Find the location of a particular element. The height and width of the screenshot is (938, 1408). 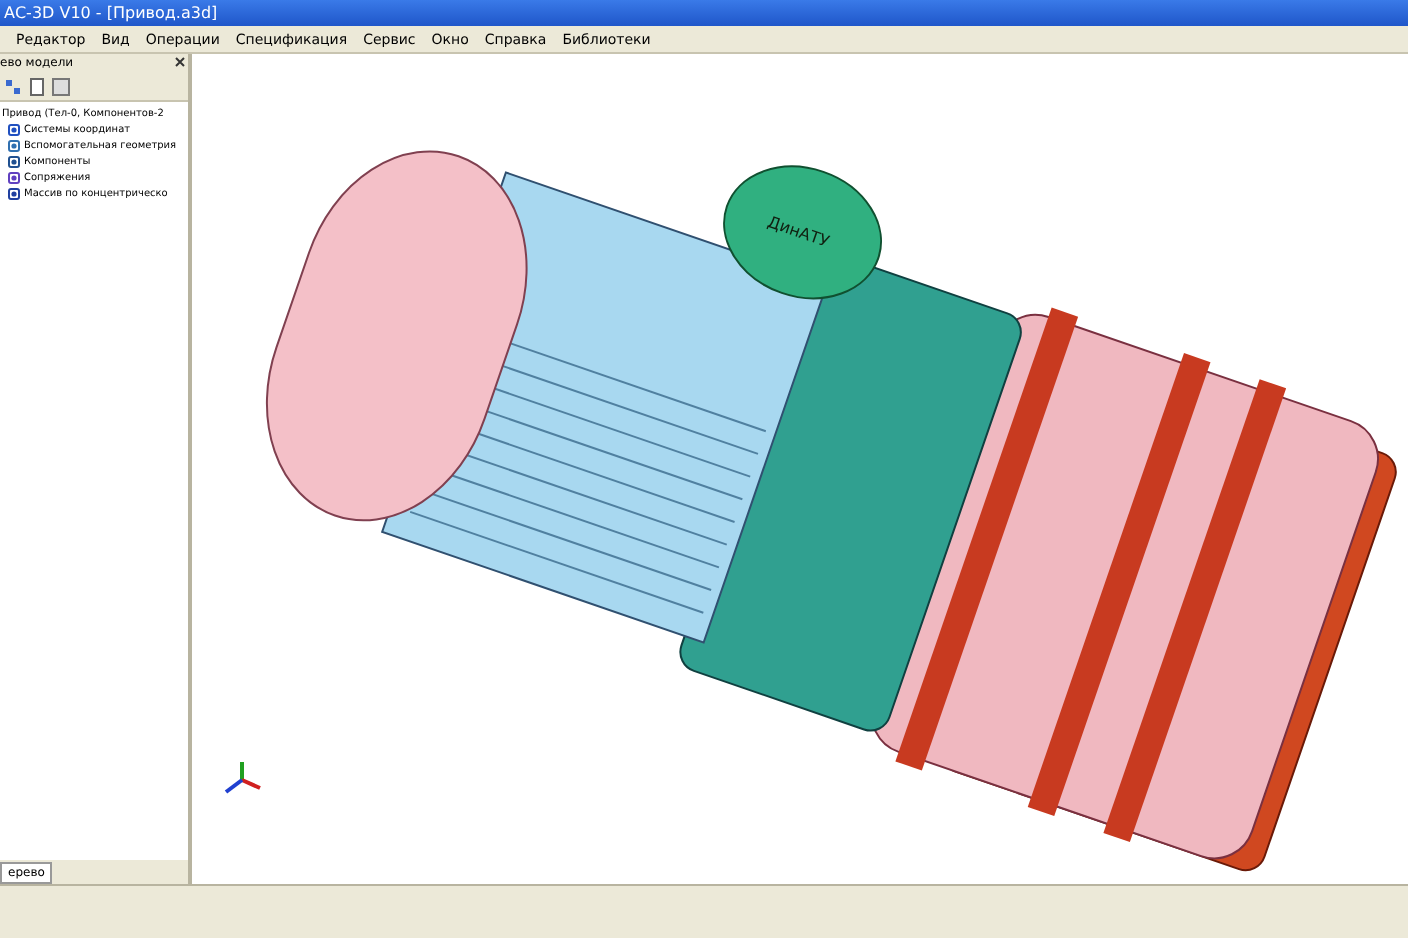

axes-icon is located at coordinates (14, 130).